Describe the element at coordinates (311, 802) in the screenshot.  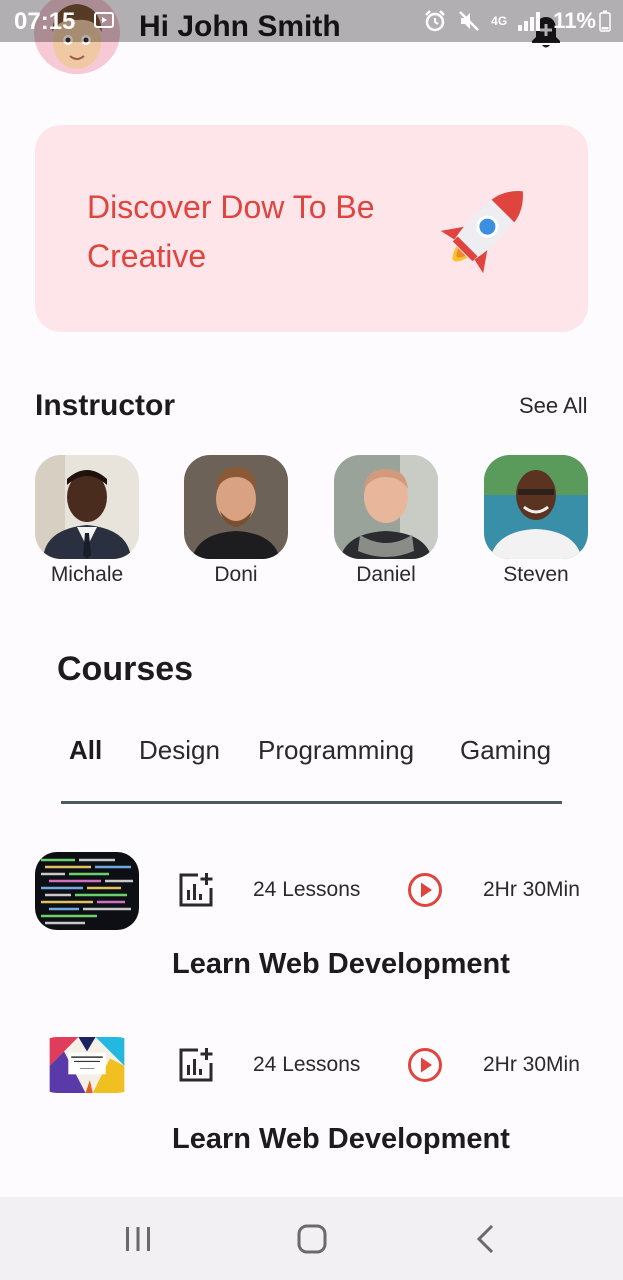
I see `tab-indicator` at that location.